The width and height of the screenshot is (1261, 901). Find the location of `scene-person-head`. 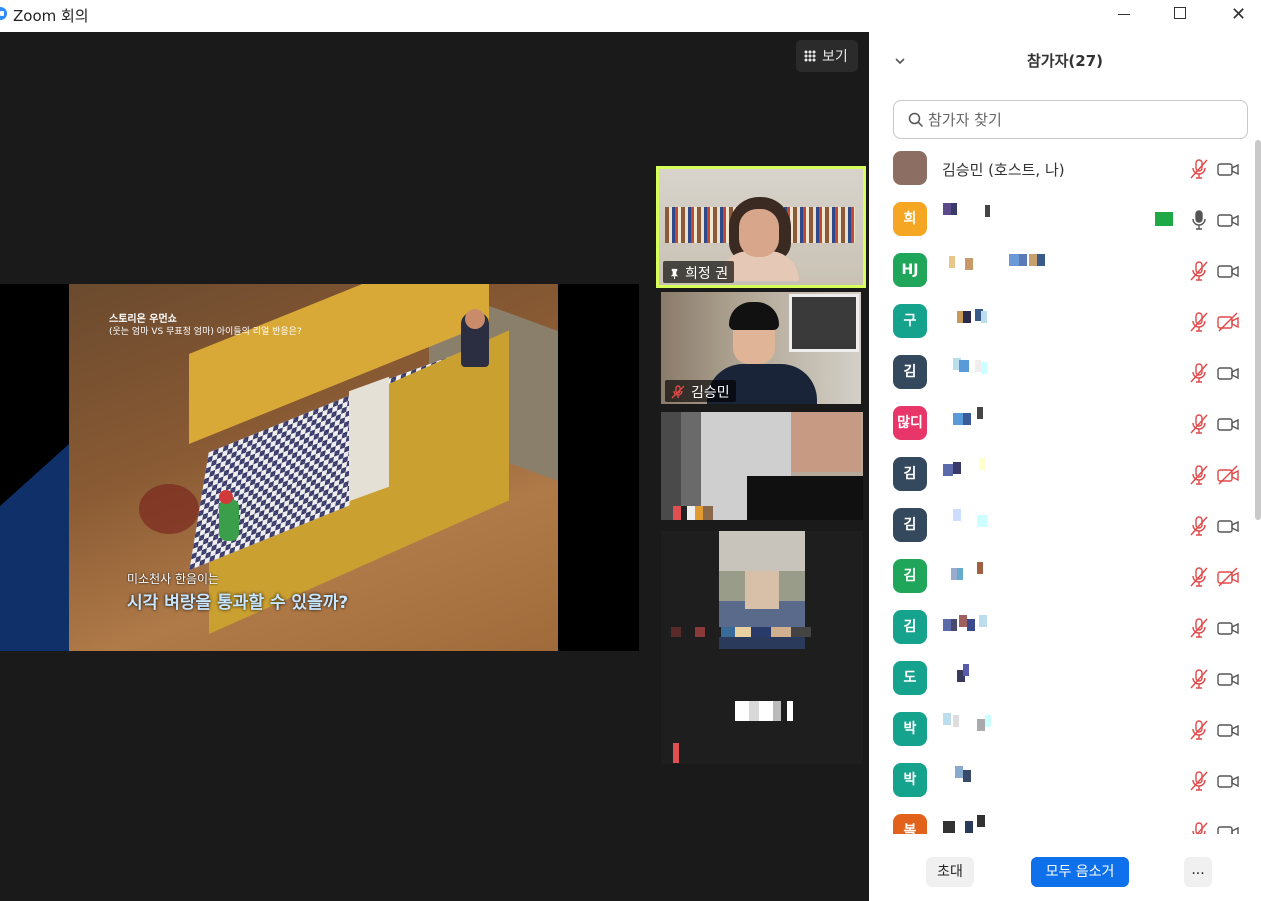

scene-person-head is located at coordinates (475, 319).